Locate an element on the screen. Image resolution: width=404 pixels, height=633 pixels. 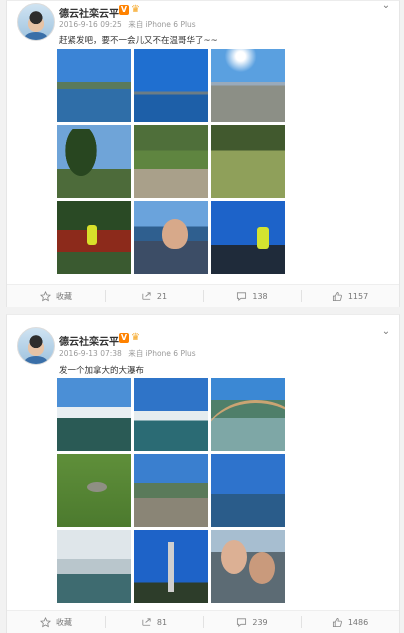
action-bar: 收藏 81 239 1486 is located at coordinates (203, 621).